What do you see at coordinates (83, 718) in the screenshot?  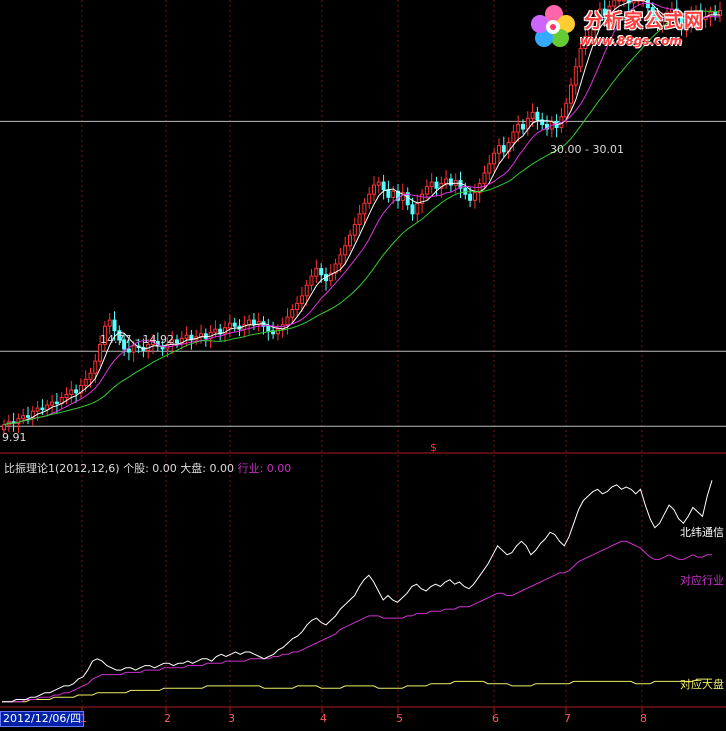 I see `month-label-1: 1` at bounding box center [83, 718].